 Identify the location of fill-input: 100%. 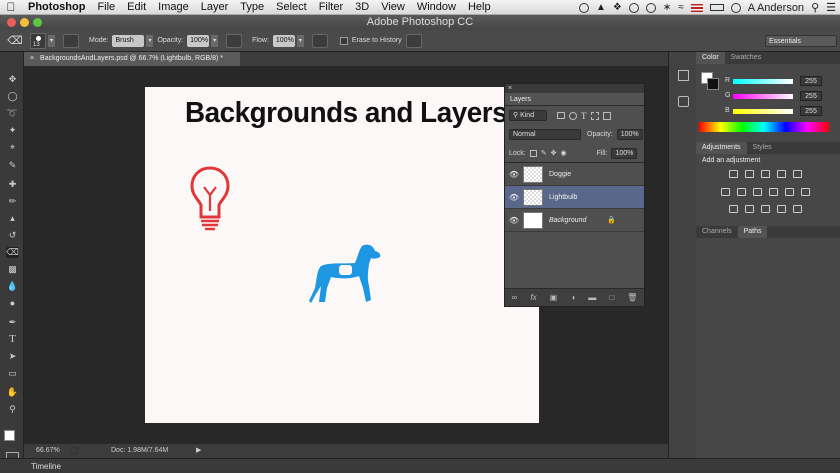
(624, 153).